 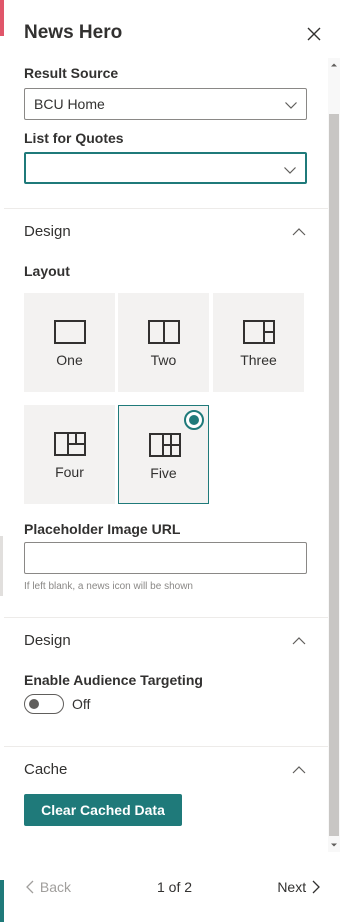 I want to click on result-source-label: Result Source, so click(x=71, y=73).